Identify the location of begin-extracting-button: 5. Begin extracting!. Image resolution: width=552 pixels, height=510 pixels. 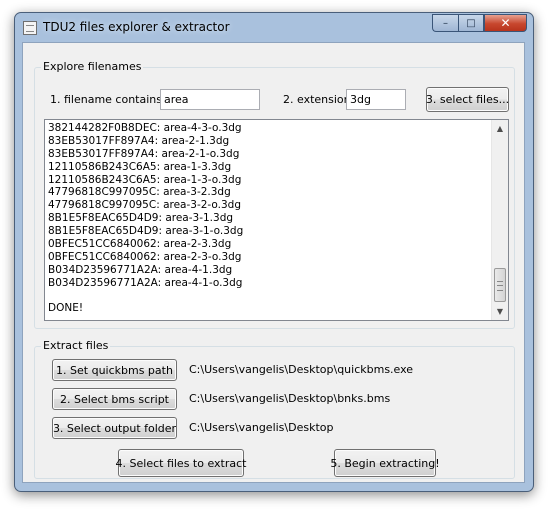
(385, 463).